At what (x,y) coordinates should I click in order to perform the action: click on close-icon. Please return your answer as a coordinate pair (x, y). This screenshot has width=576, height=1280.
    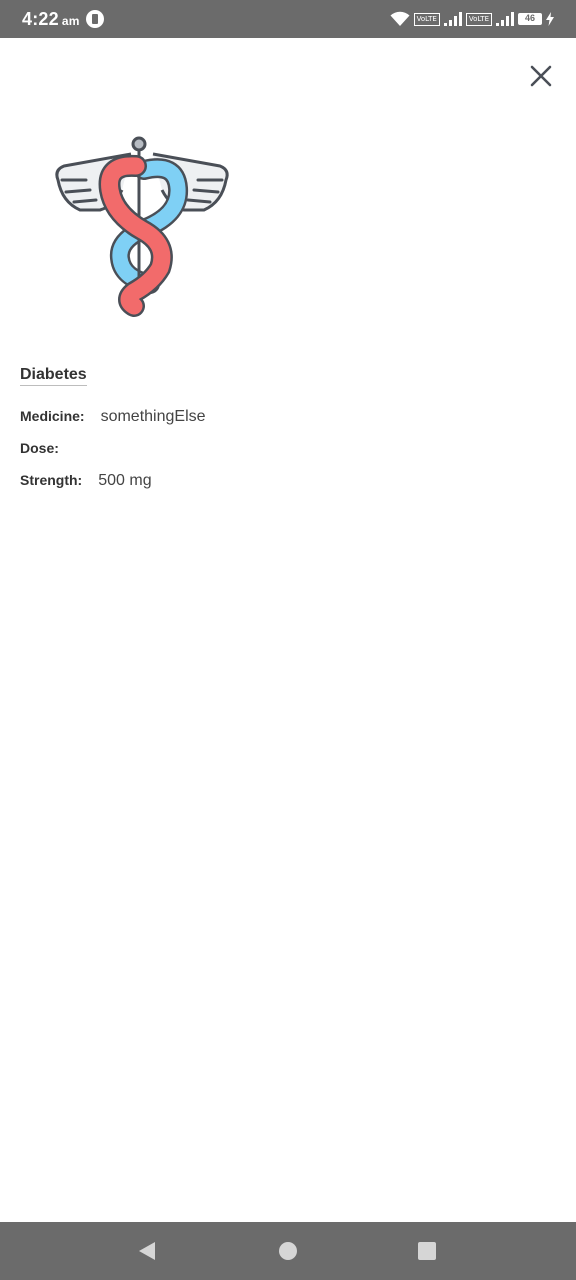
    Looking at the image, I should click on (541, 76).